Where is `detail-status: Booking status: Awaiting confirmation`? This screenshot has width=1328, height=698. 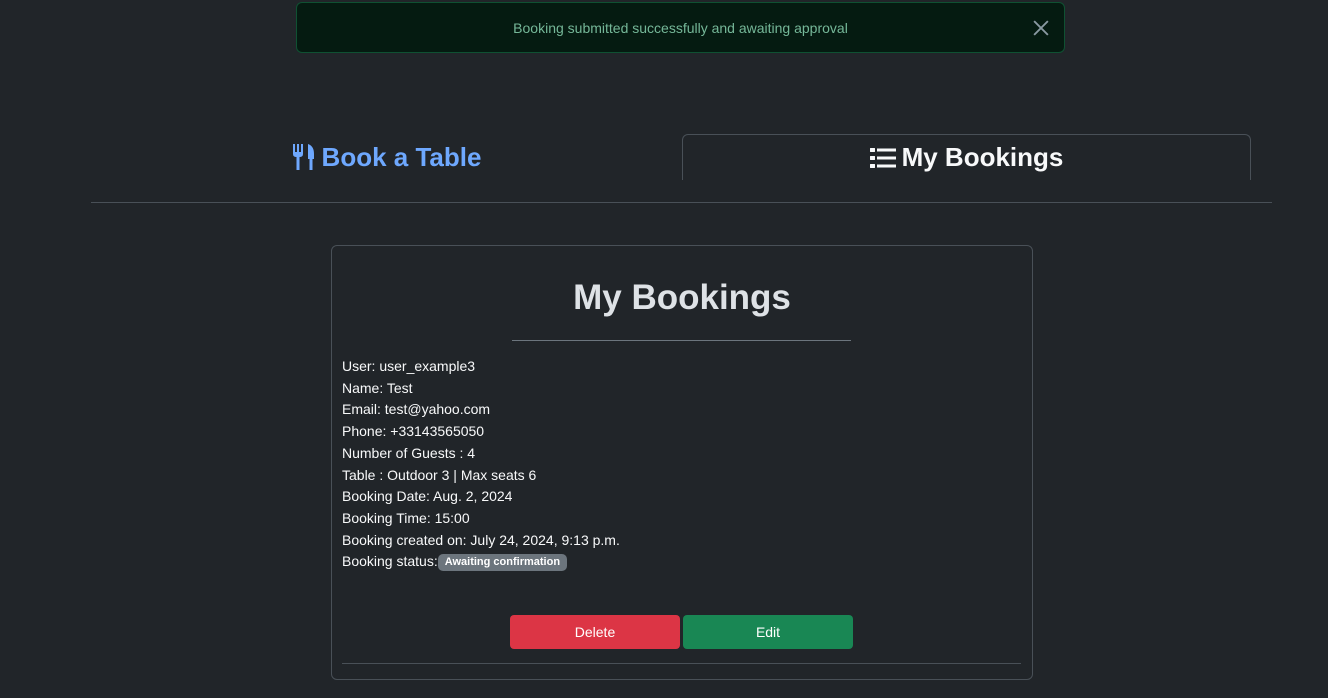 detail-status: Booking status: Awaiting confirmation is located at coordinates (481, 562).